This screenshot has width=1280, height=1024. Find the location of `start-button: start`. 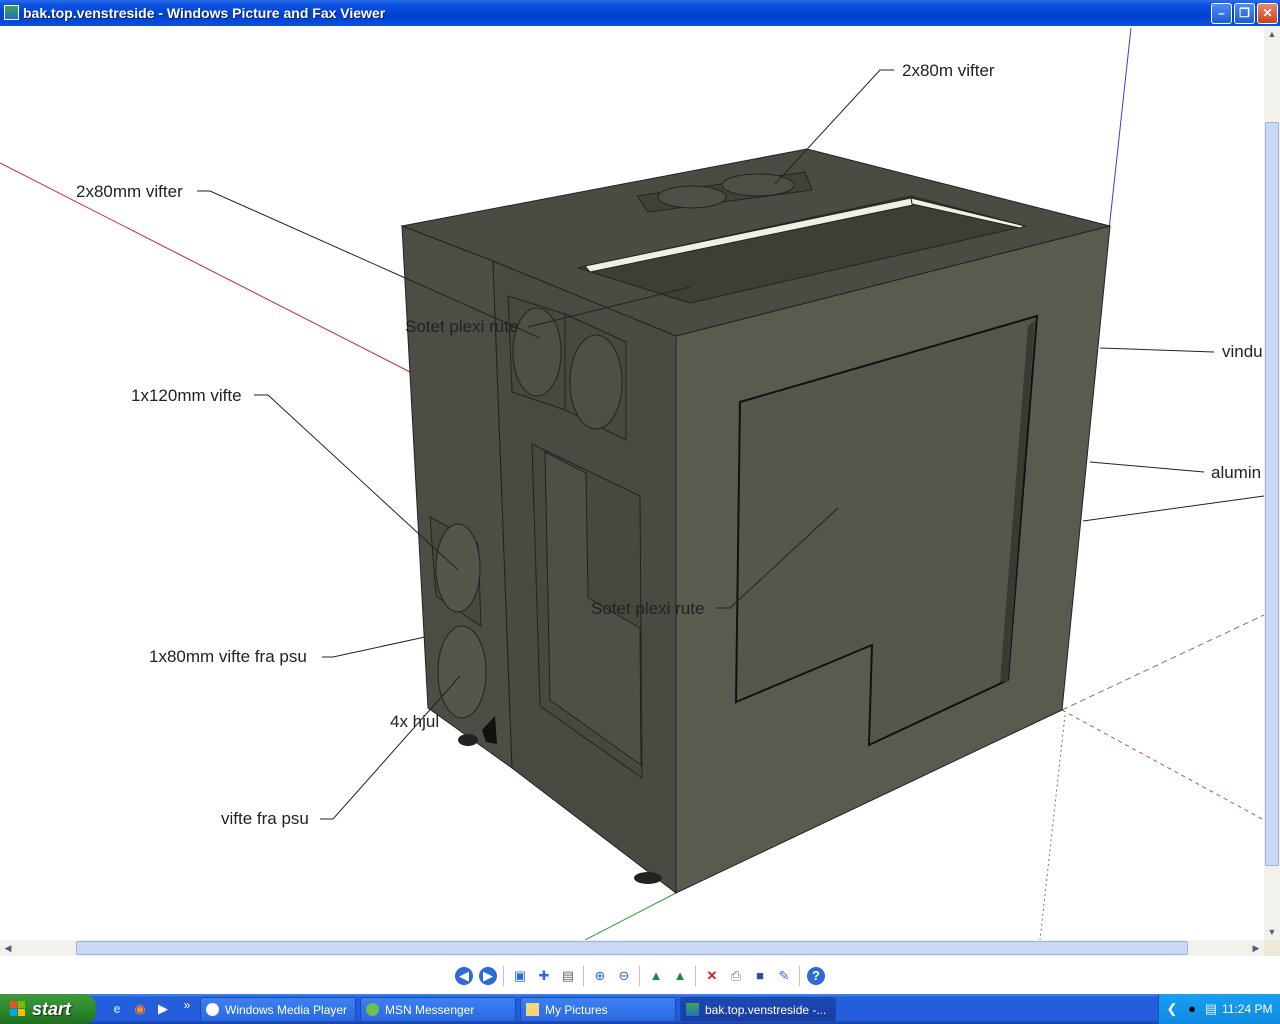

start-button: start is located at coordinates (48, 1009).